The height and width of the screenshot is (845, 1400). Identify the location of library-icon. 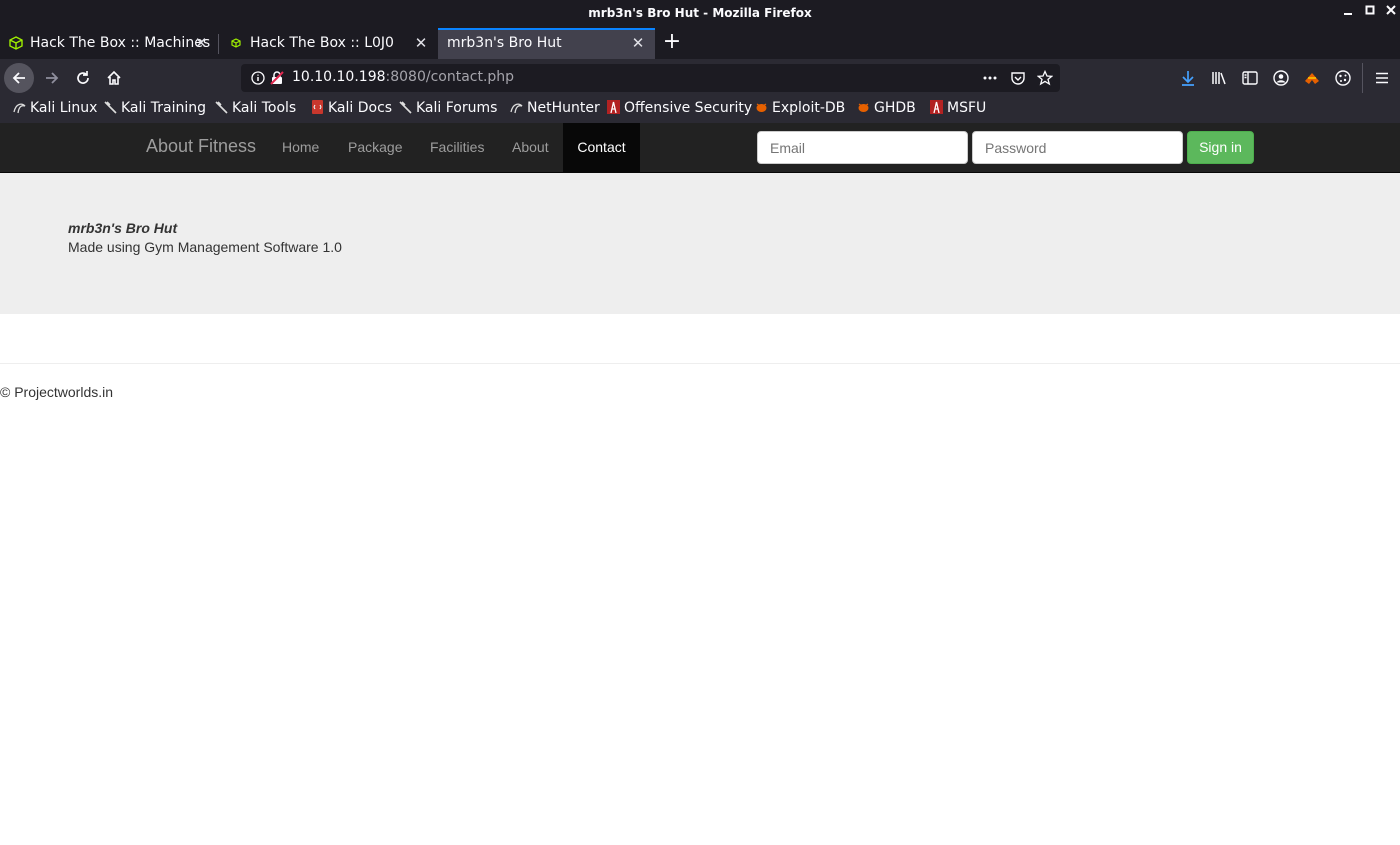
(1219, 78).